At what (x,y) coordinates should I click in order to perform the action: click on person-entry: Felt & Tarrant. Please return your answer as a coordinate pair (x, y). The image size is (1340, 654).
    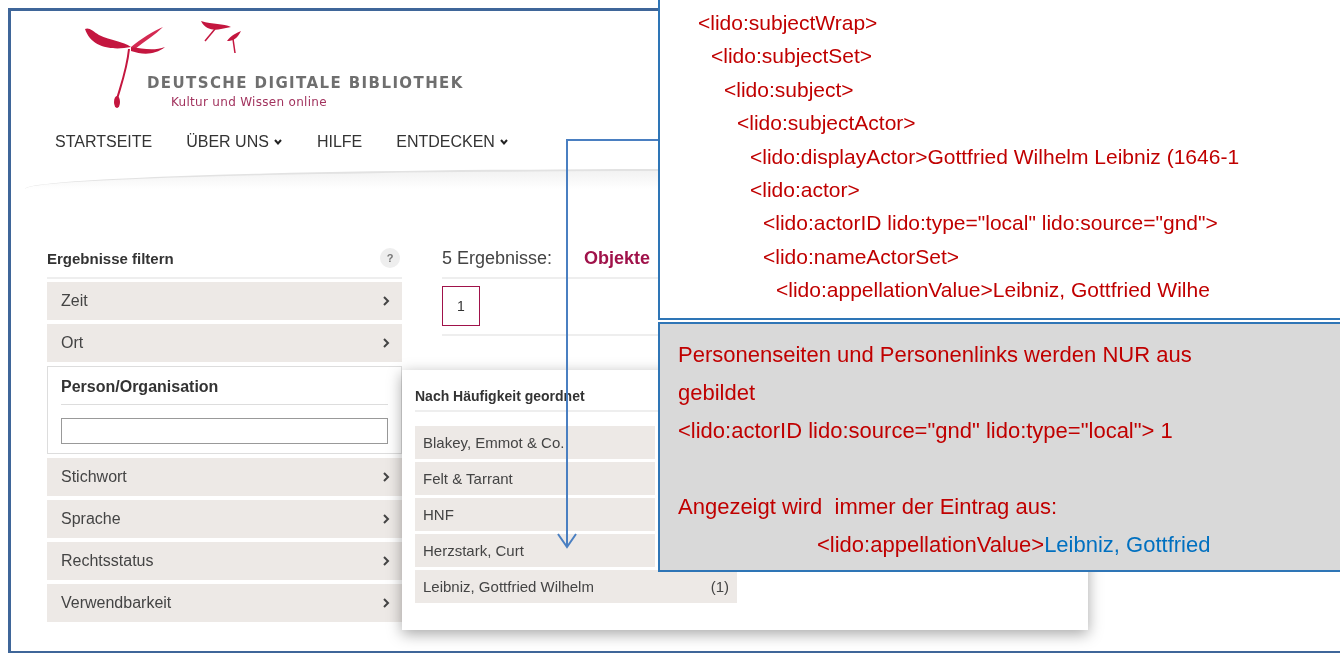
    Looking at the image, I should click on (535, 478).